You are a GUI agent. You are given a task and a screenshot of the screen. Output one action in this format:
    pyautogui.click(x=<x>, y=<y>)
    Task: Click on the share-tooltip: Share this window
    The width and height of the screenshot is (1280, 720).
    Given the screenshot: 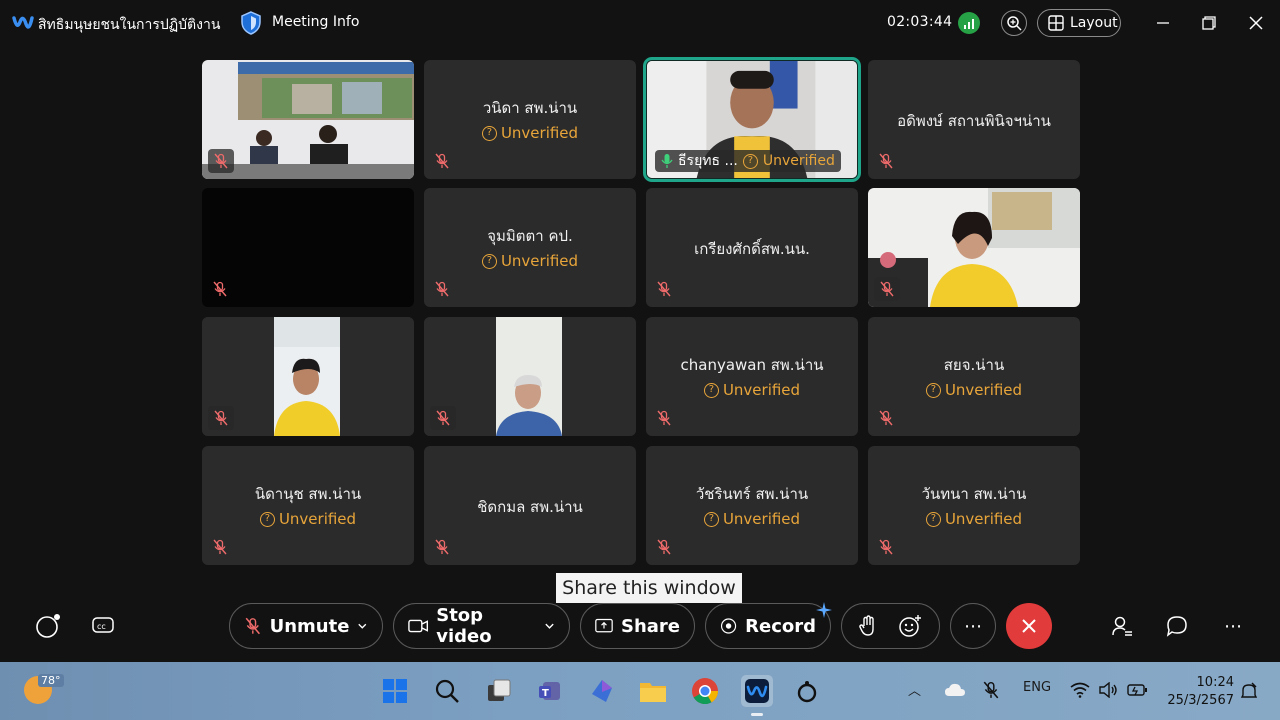 What is the action you would take?
    pyautogui.click(x=649, y=588)
    